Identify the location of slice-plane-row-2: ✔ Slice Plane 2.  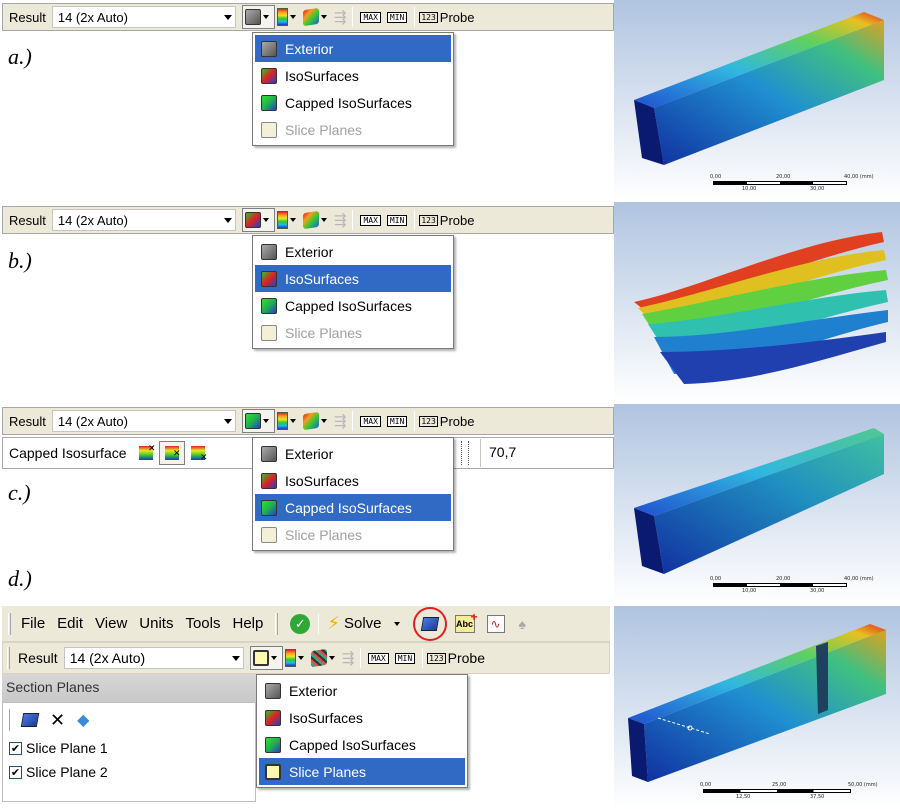
(58, 772).